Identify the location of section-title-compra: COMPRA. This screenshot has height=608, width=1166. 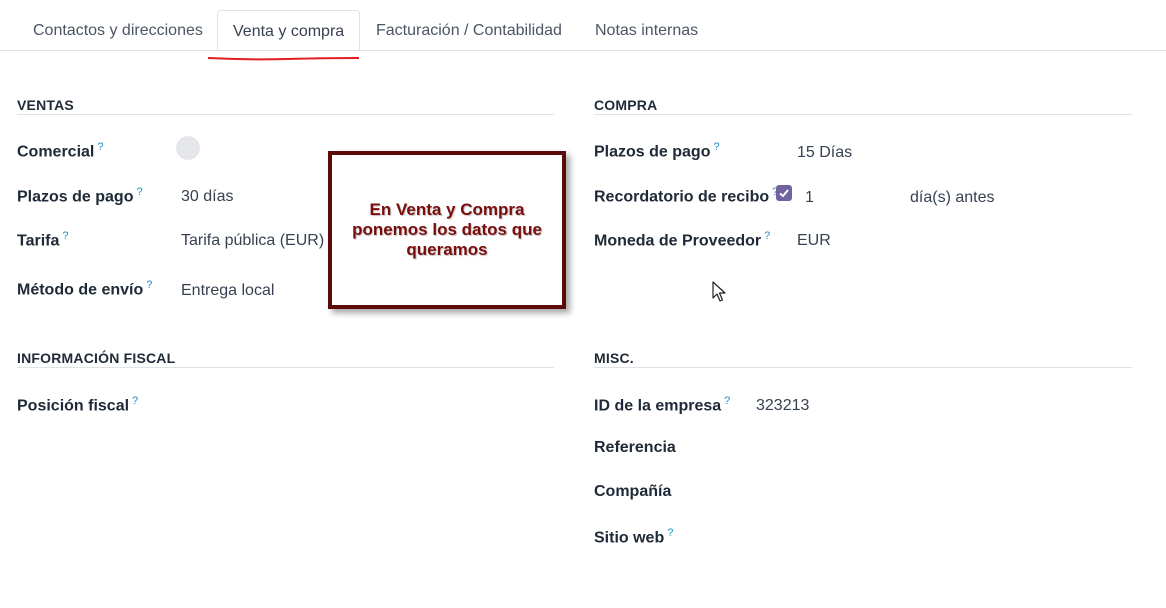
(626, 105).